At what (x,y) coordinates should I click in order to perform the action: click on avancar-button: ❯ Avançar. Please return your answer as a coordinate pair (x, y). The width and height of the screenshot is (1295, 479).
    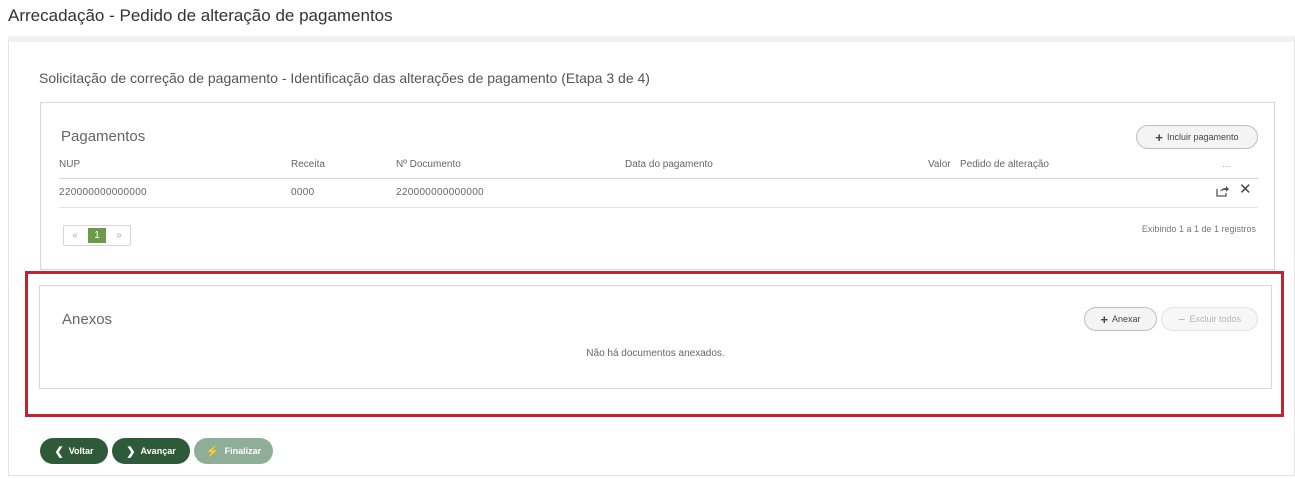
    Looking at the image, I should click on (151, 451).